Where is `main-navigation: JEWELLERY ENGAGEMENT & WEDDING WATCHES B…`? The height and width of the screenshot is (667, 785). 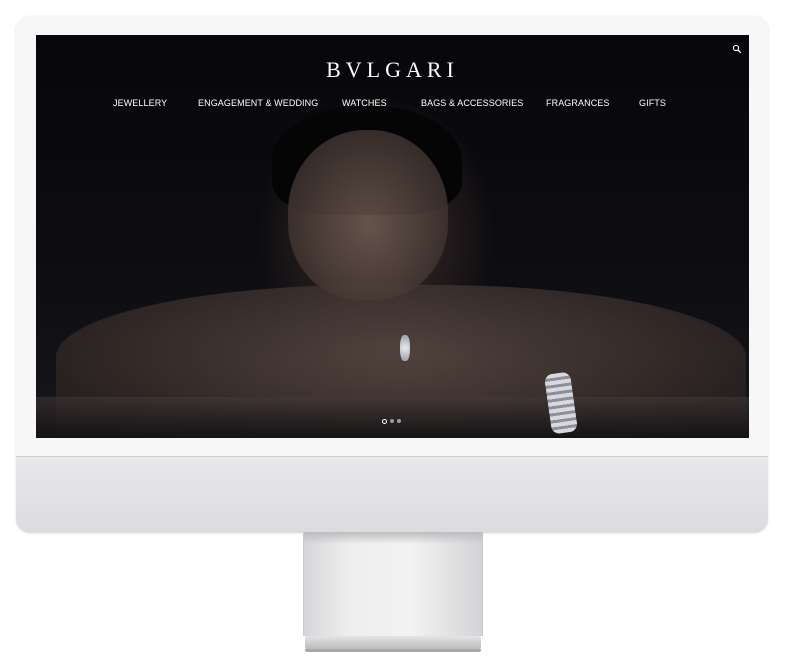 main-navigation: JEWELLERY ENGAGEMENT & WEDDING WATCHES B… is located at coordinates (392, 105).